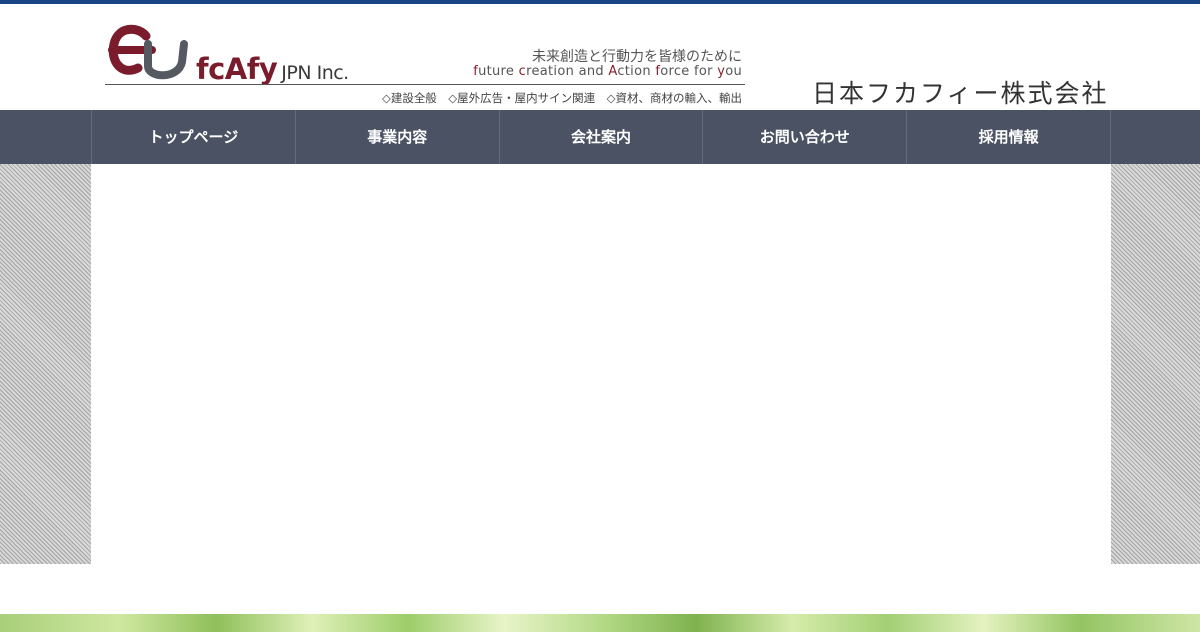  What do you see at coordinates (600, 623) in the screenshot?
I see `footer-leaf-banner` at bounding box center [600, 623].